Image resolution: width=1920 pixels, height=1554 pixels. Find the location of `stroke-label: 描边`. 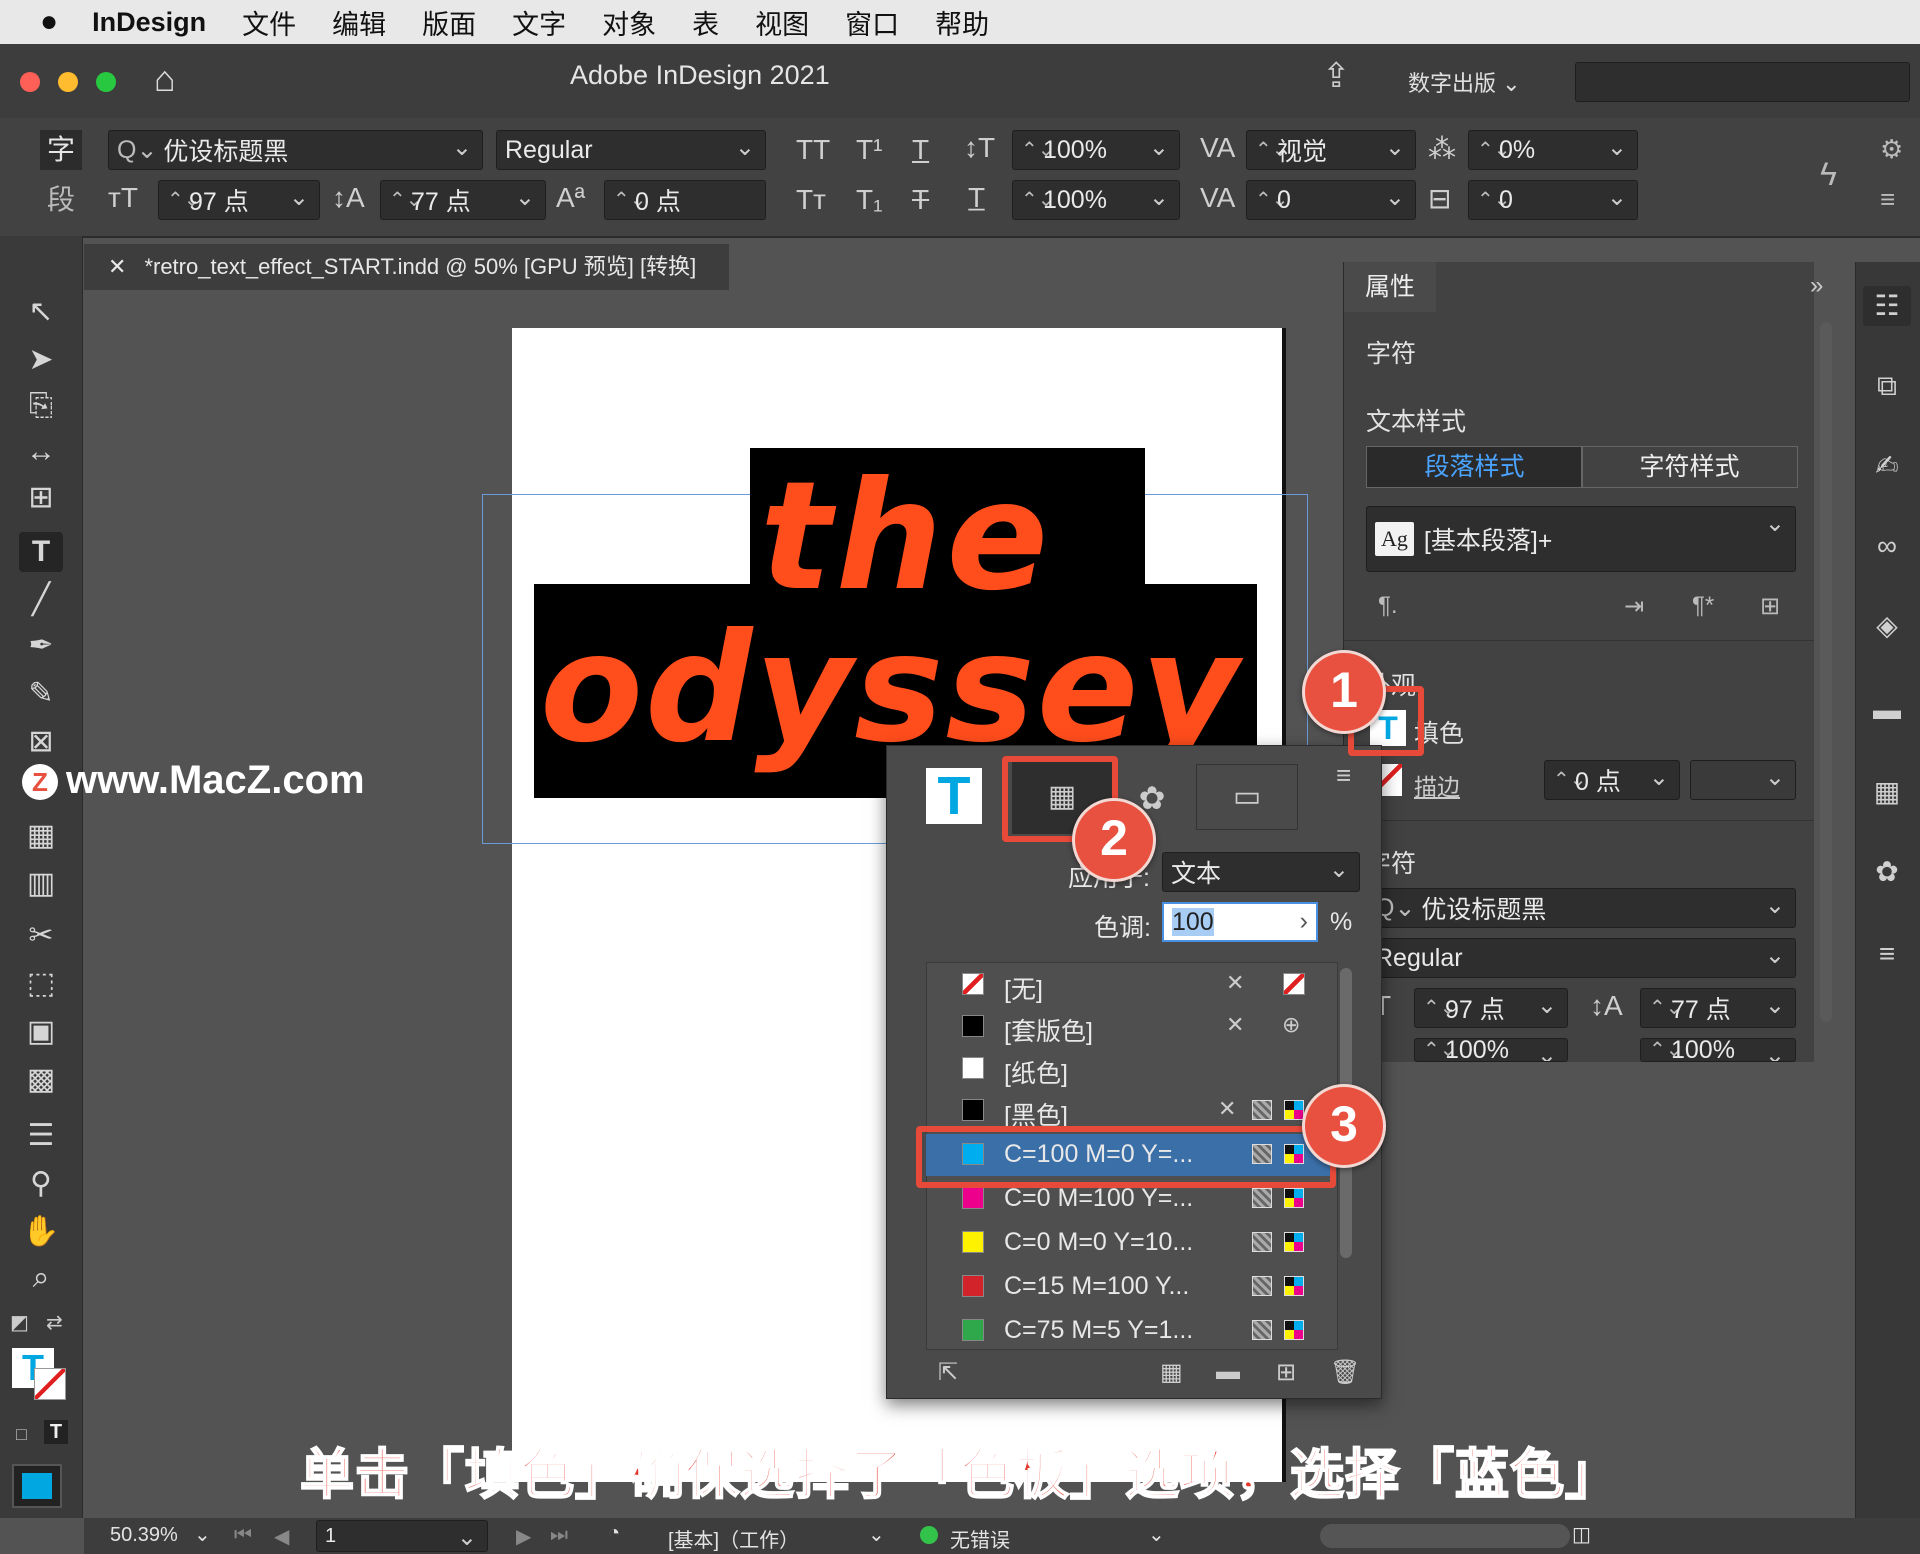

stroke-label: 描边 is located at coordinates (1437, 785).